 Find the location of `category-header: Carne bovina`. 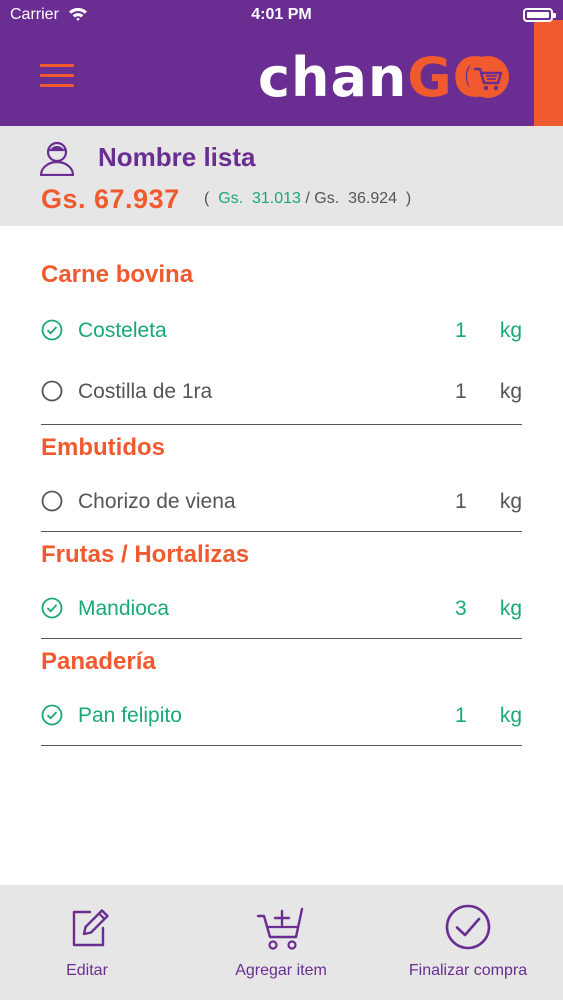

category-header: Carne bovina is located at coordinates (281, 265).